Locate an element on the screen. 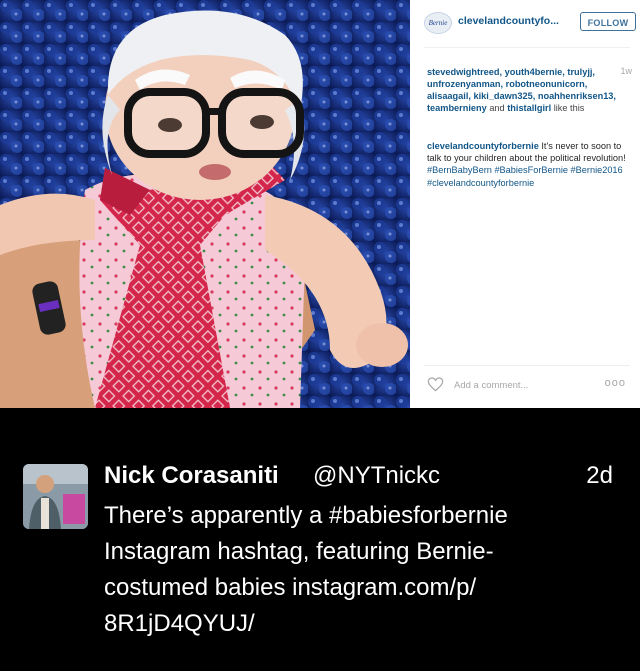 The height and width of the screenshot is (671, 640). caption-username: clevelandcountyforbernie is located at coordinates (483, 146).